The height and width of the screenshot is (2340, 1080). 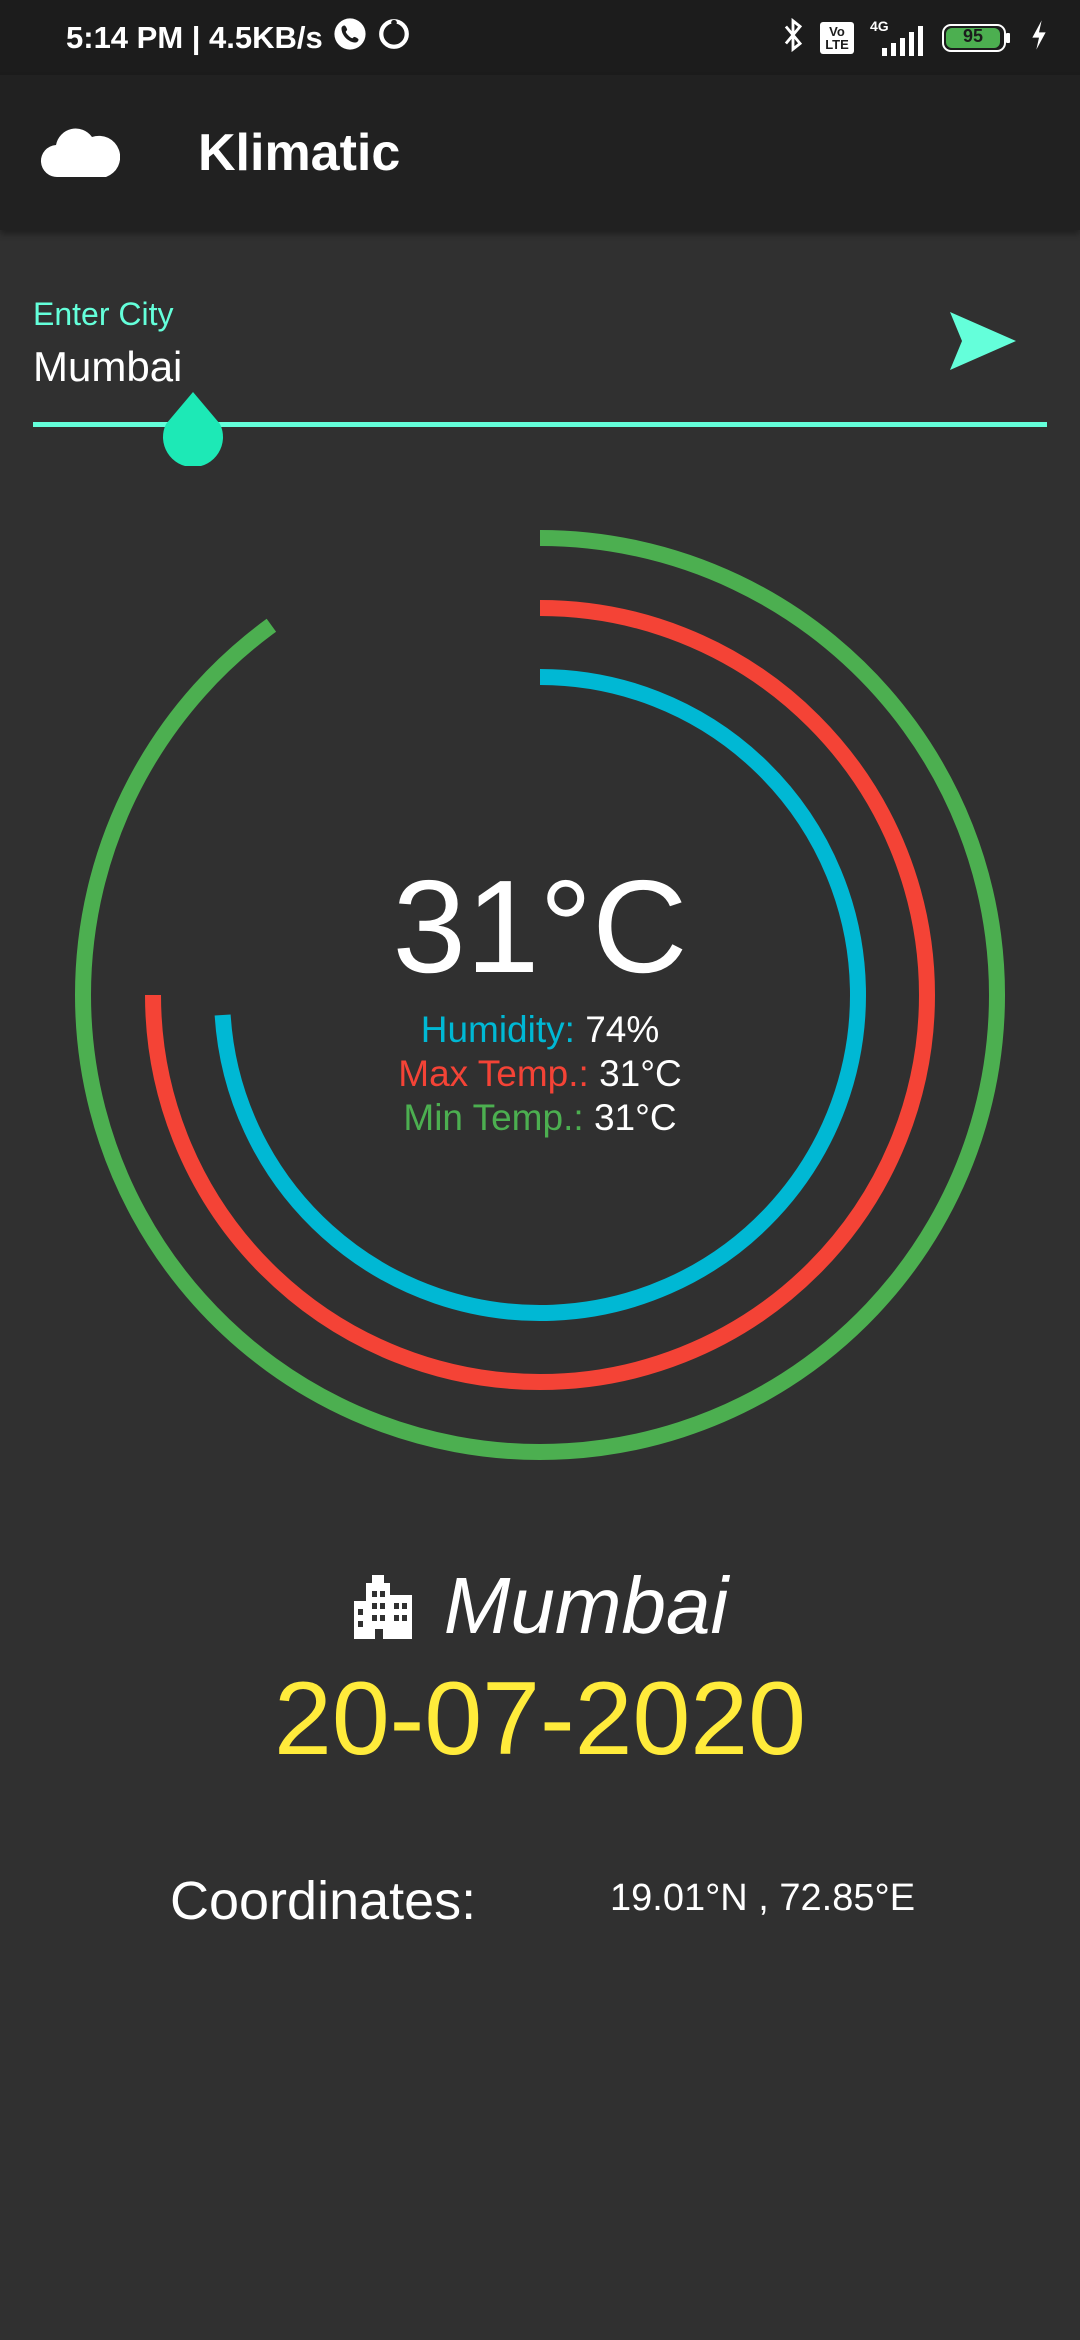 What do you see at coordinates (1039, 37) in the screenshot?
I see `charging-icon` at bounding box center [1039, 37].